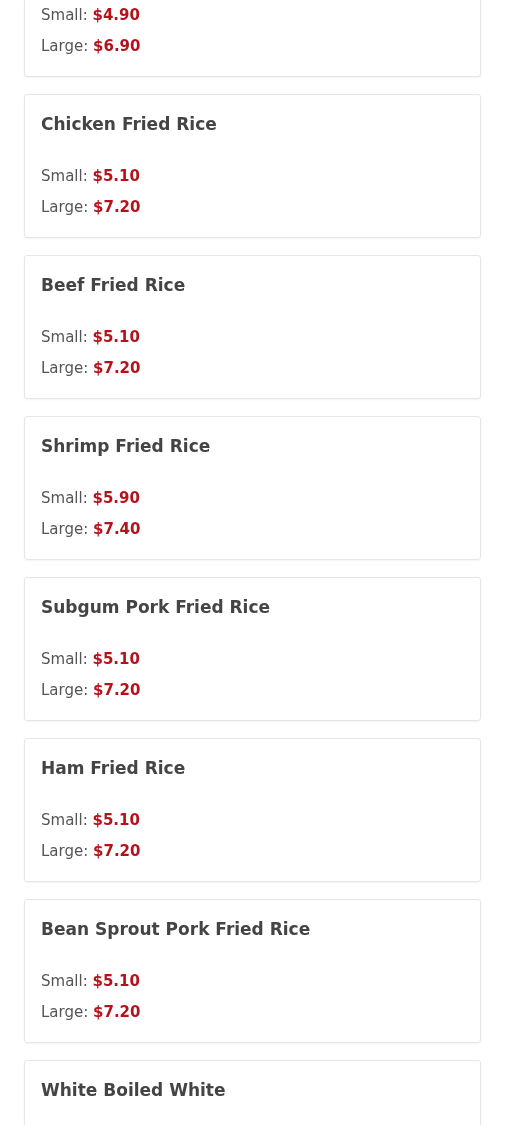  Describe the element at coordinates (91, 529) in the screenshot. I see `price-line: Large: $7.40` at that location.